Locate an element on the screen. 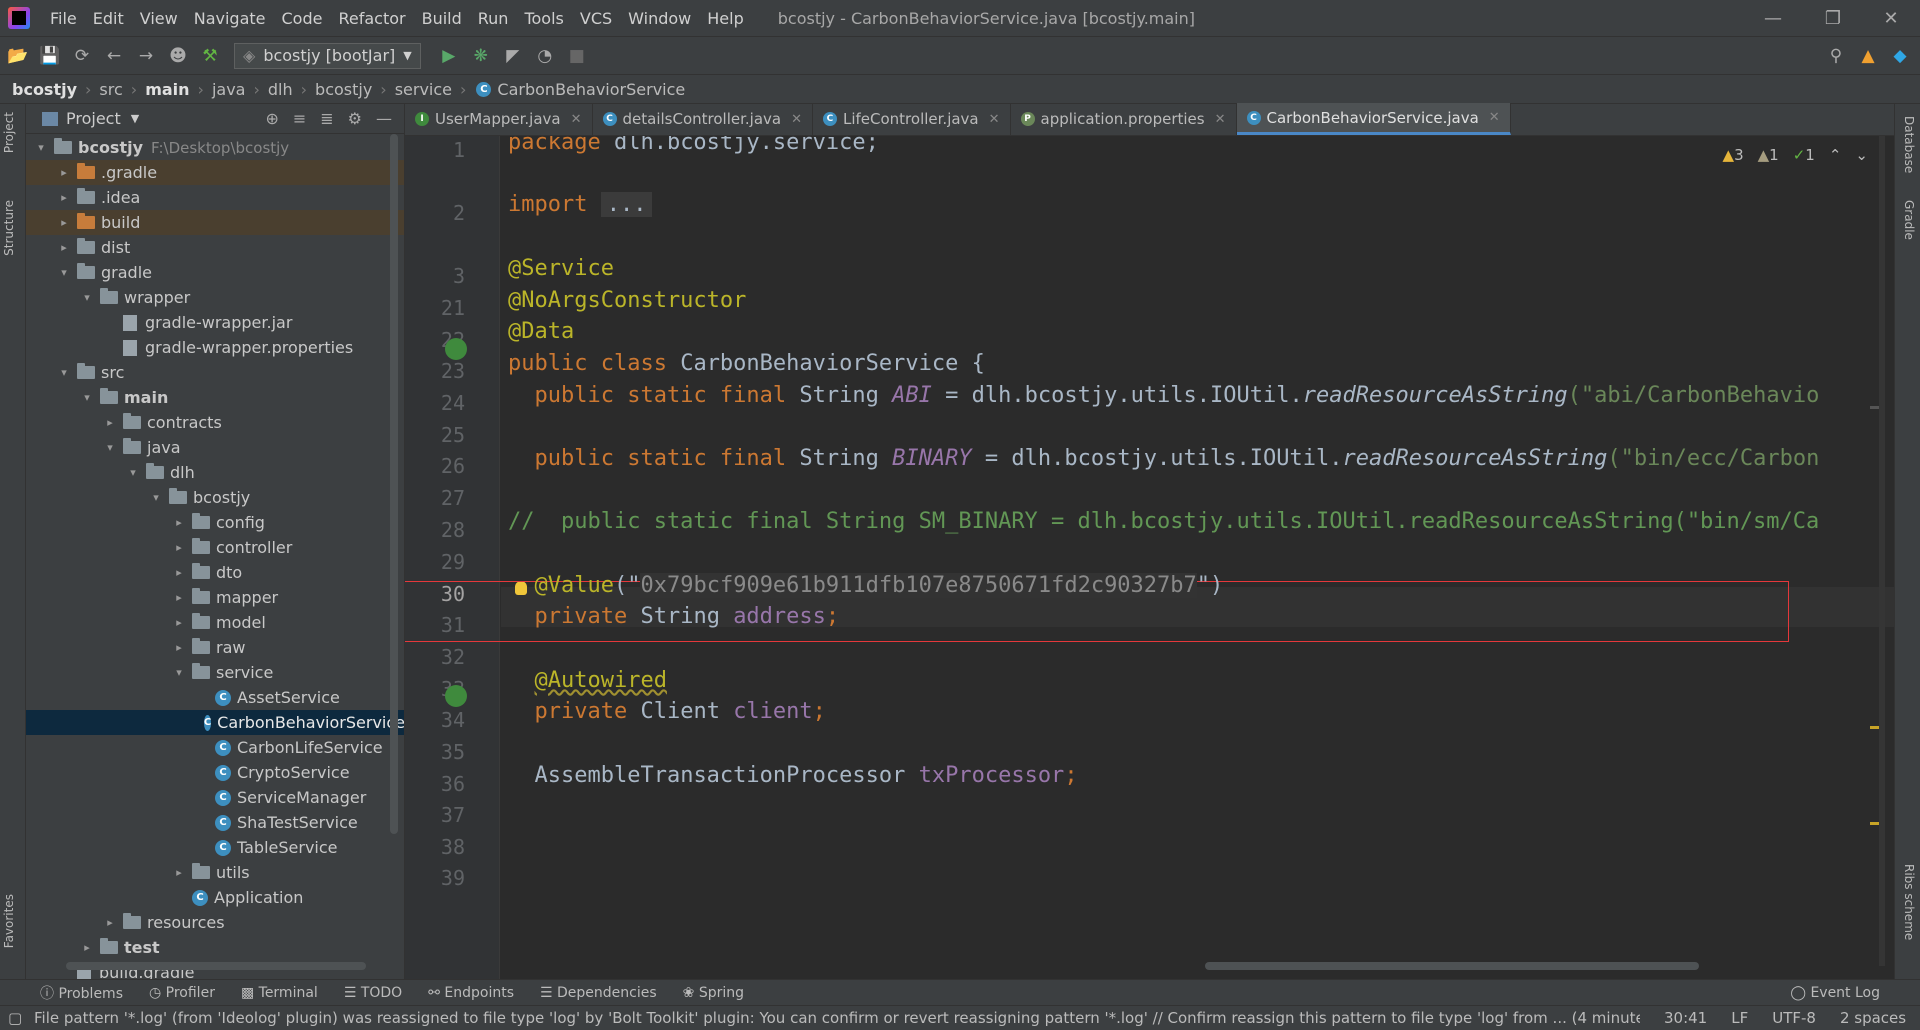 The width and height of the screenshot is (1920, 1030). indent-setting: 2 spaces is located at coordinates (1873, 1018).